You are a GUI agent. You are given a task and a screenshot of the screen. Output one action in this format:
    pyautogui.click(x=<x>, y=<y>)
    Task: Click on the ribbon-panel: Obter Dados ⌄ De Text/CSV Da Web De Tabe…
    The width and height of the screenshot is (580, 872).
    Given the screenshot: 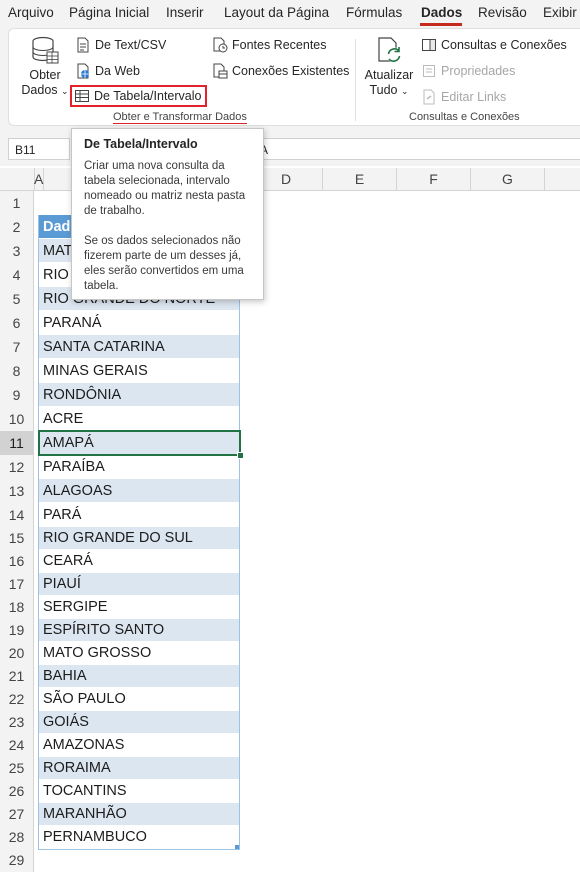 What is the action you would take?
    pyautogui.click(x=294, y=77)
    